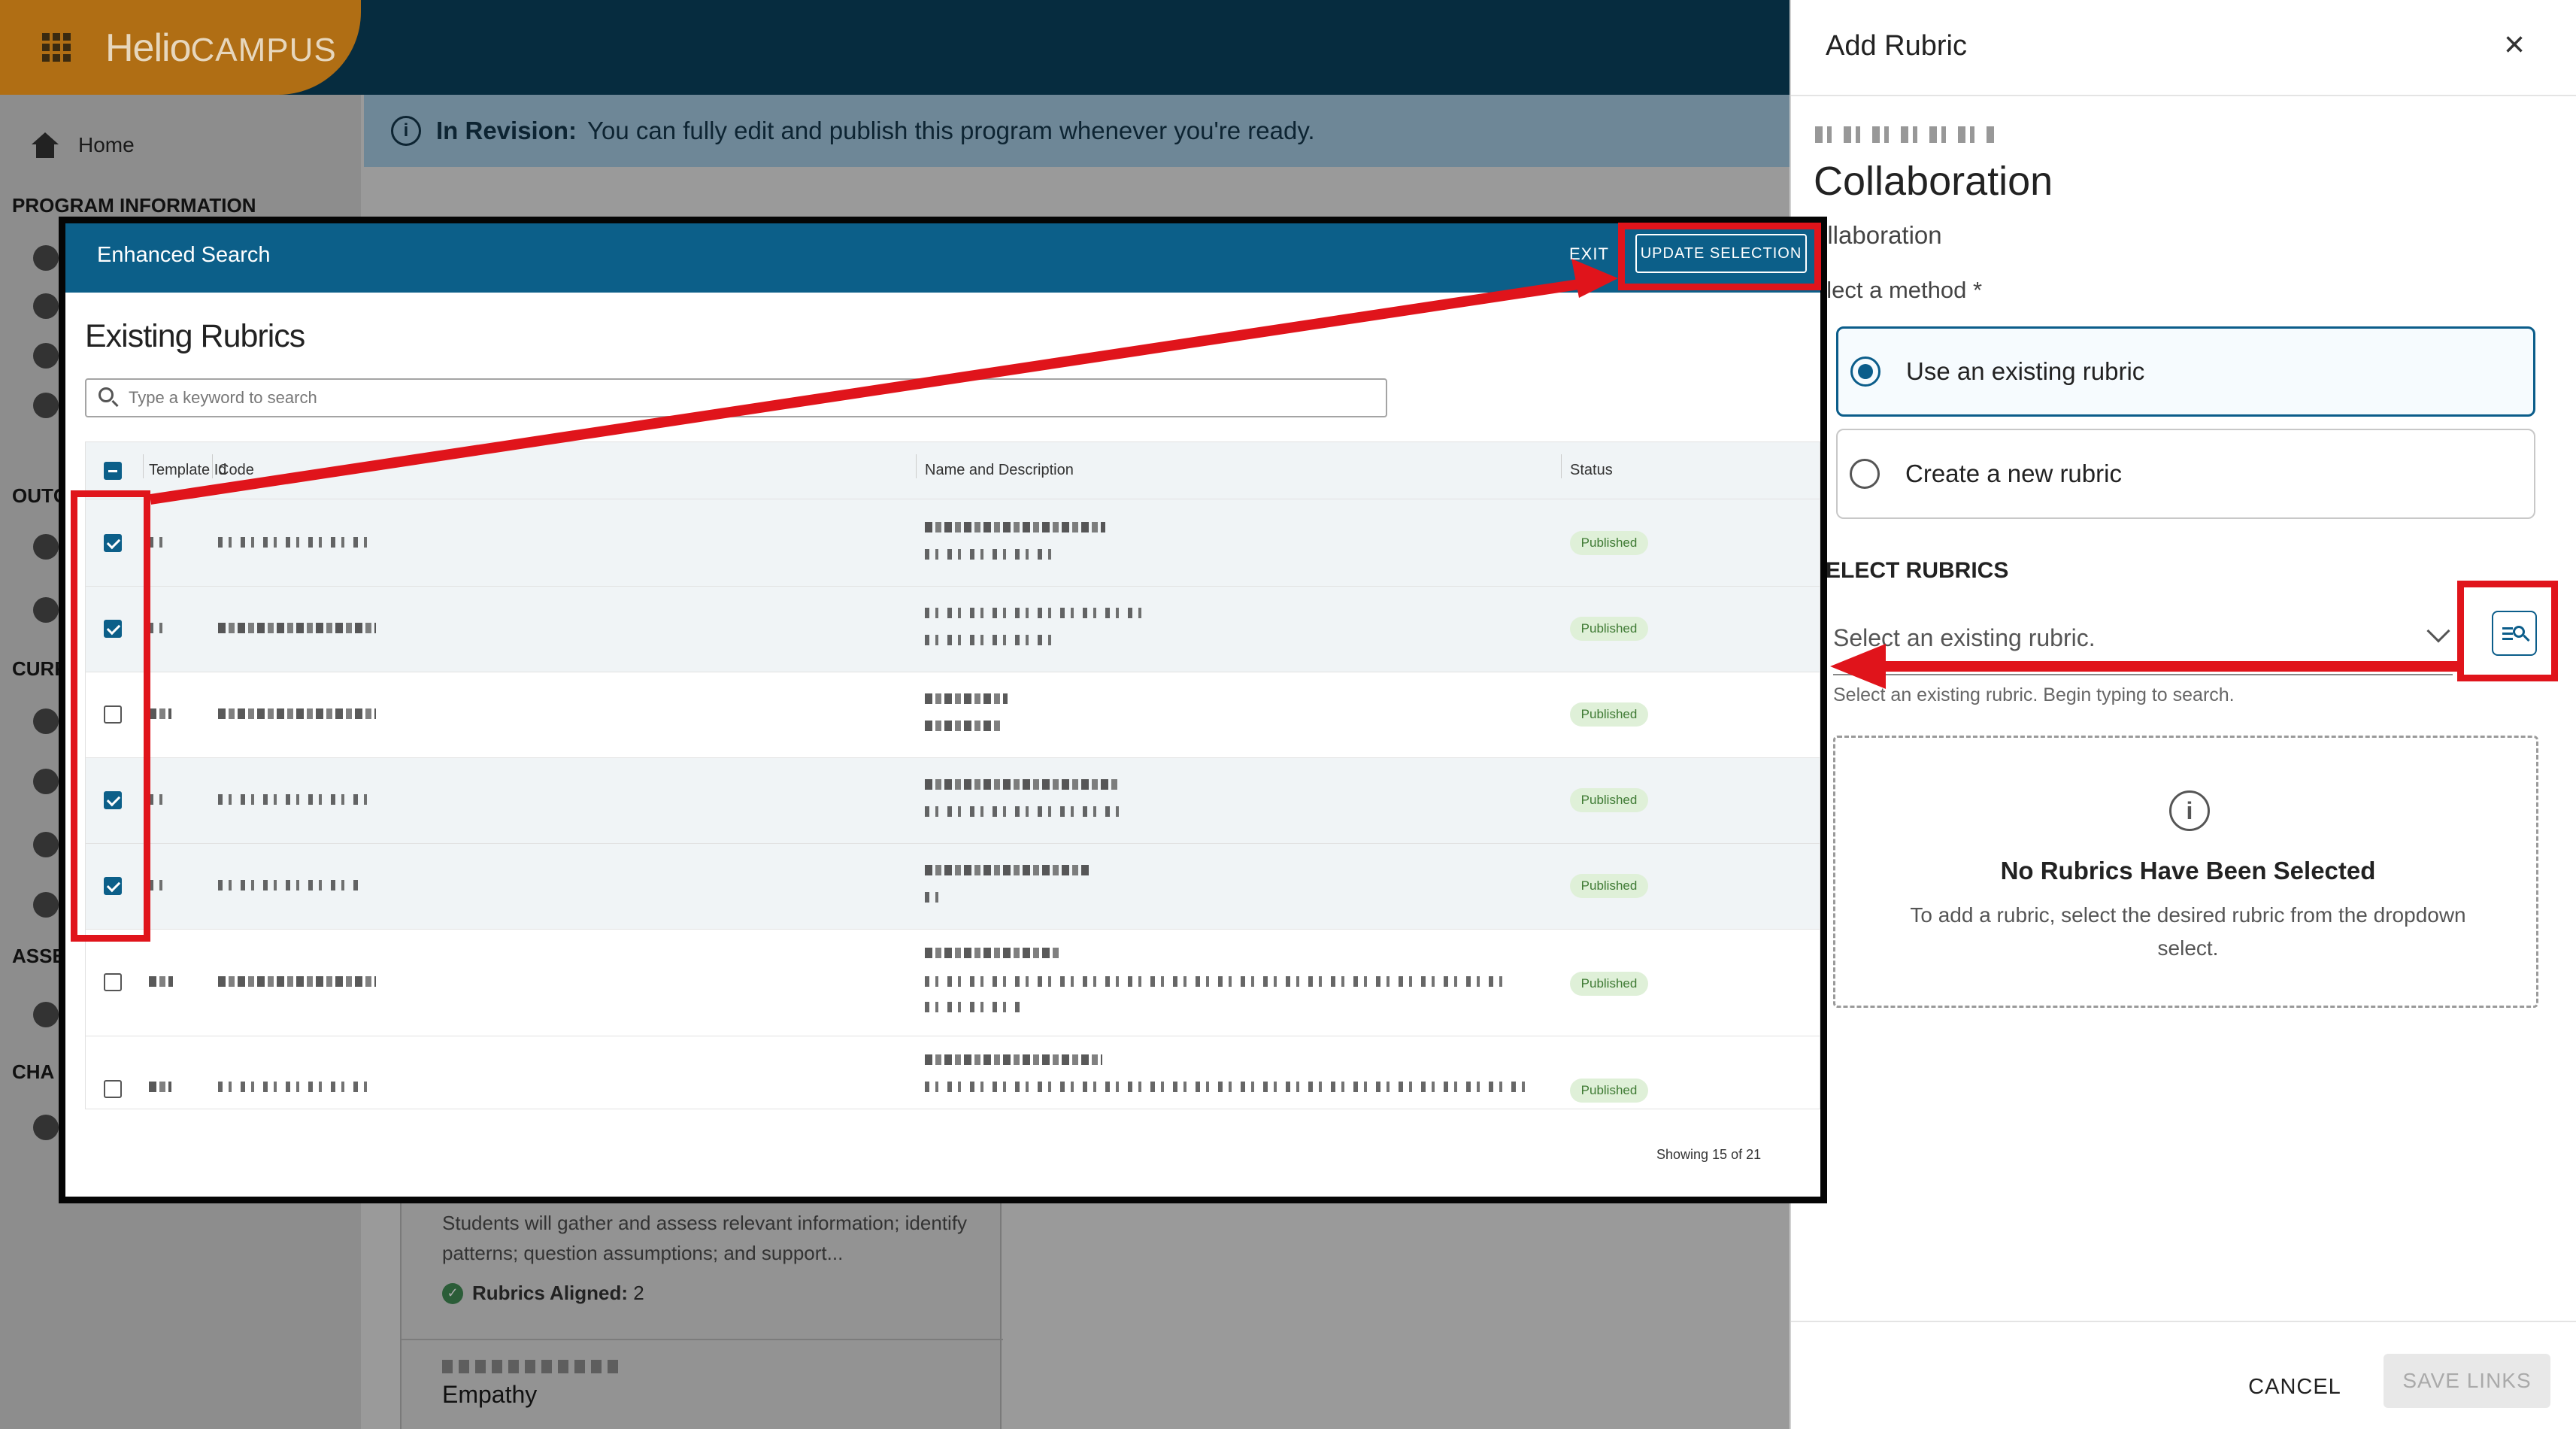 This screenshot has height=1429, width=2576. Describe the element at coordinates (184, 255) in the screenshot. I see `dialog-title: Enhanced Search` at that location.